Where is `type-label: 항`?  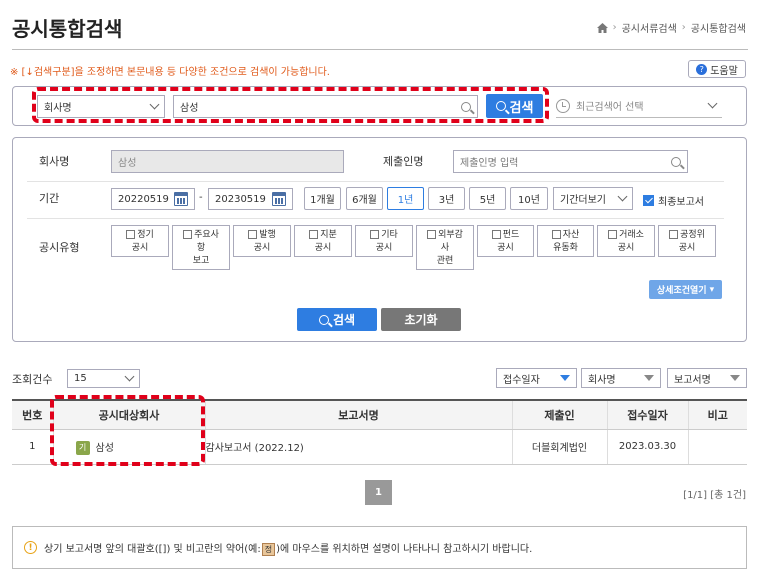 type-label: 항 is located at coordinates (201, 248).